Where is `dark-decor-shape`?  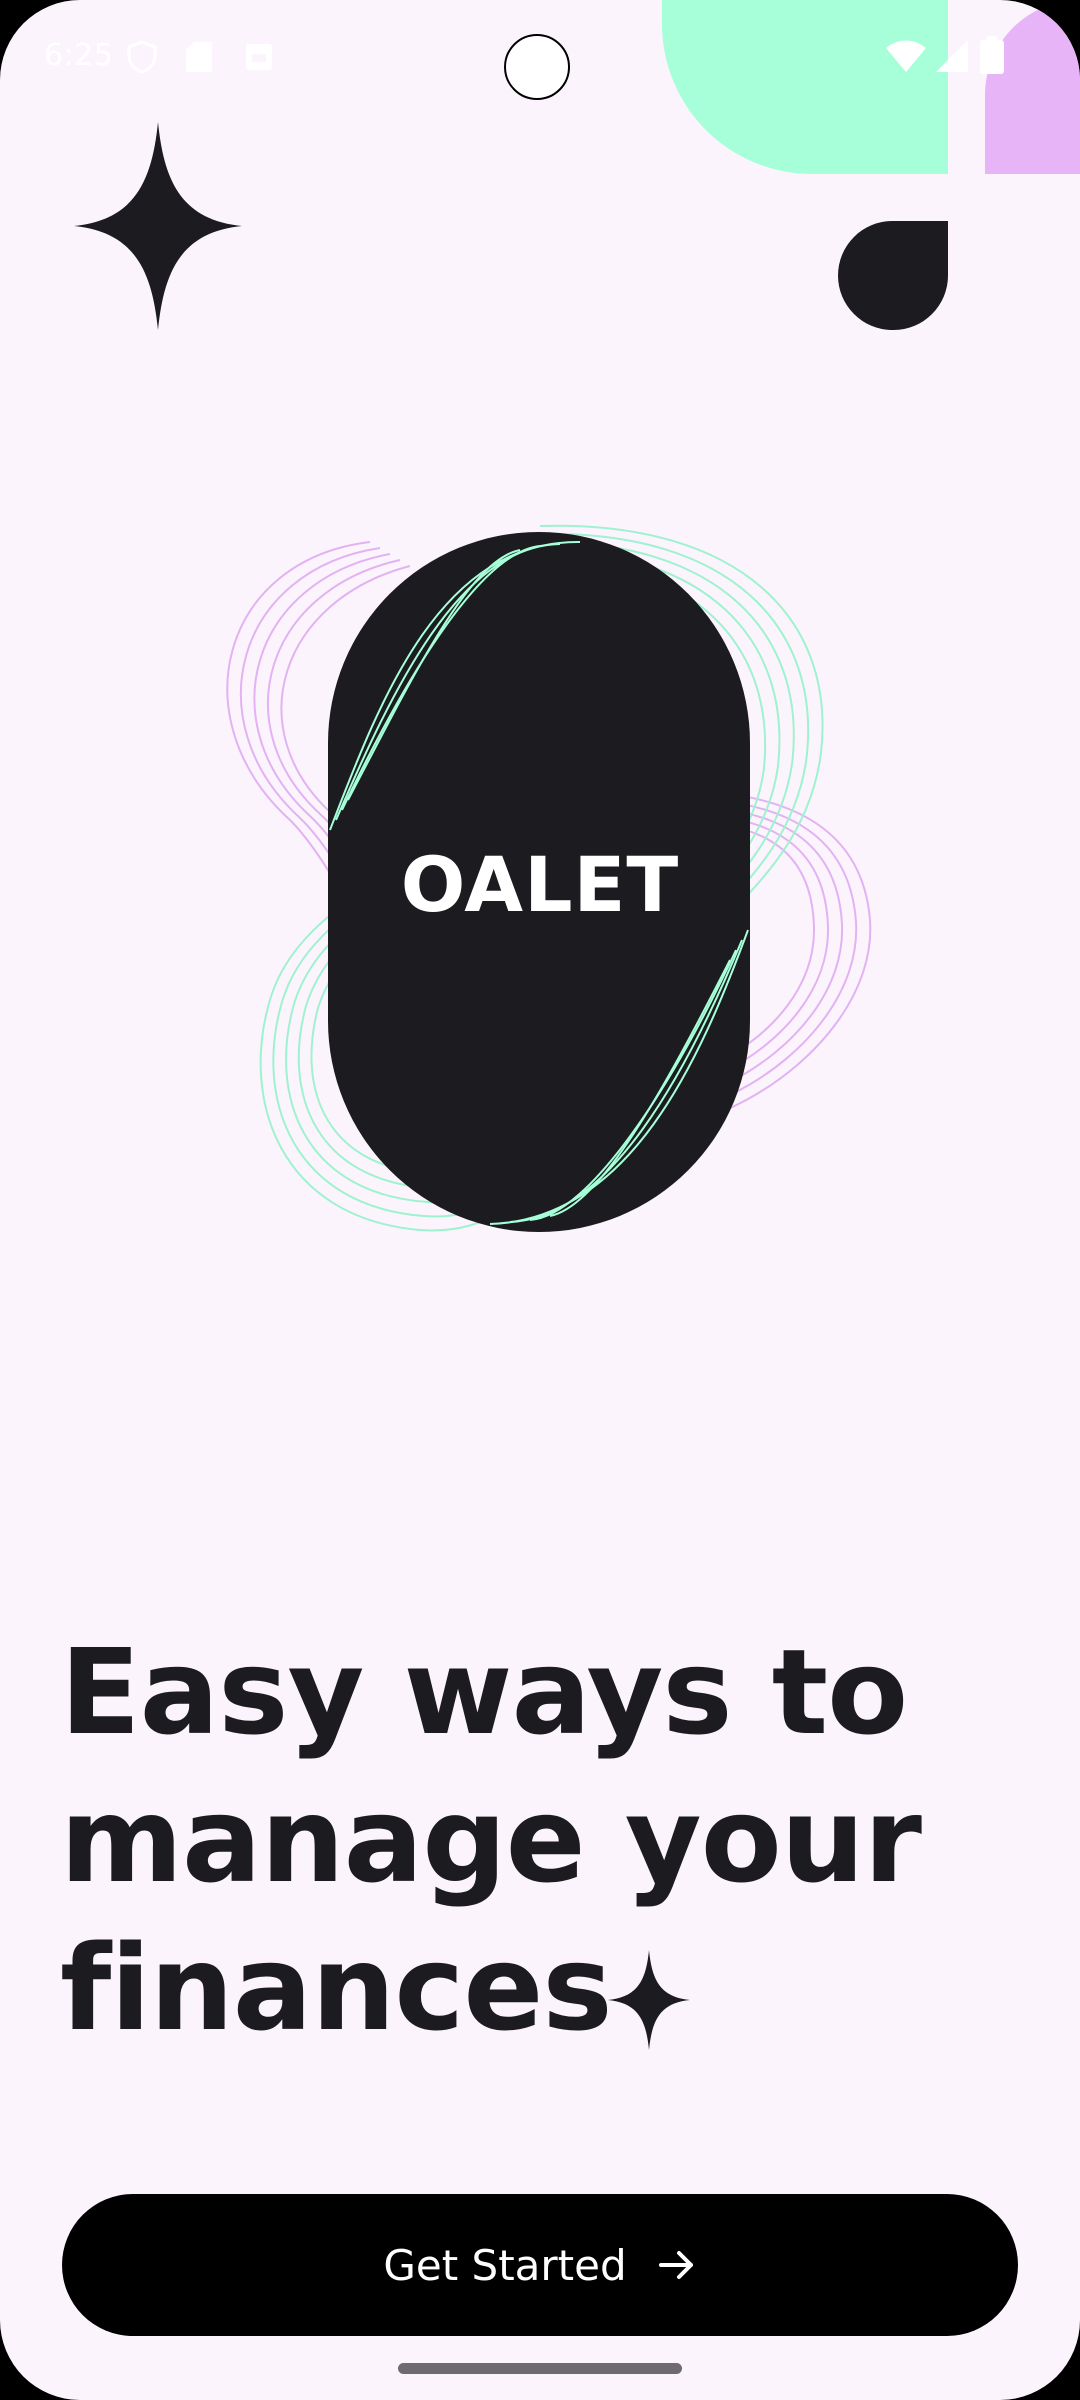
dark-decor-shape is located at coordinates (893, 275).